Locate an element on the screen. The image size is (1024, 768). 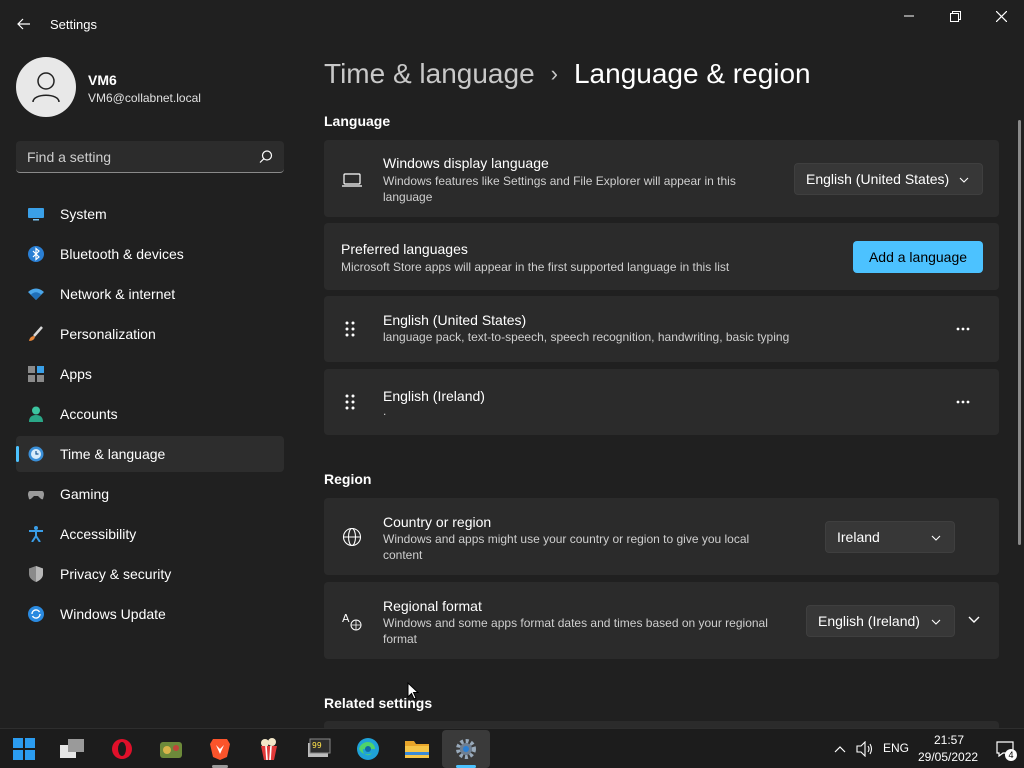
svg-text: 99 is located at coordinates (317, 745).